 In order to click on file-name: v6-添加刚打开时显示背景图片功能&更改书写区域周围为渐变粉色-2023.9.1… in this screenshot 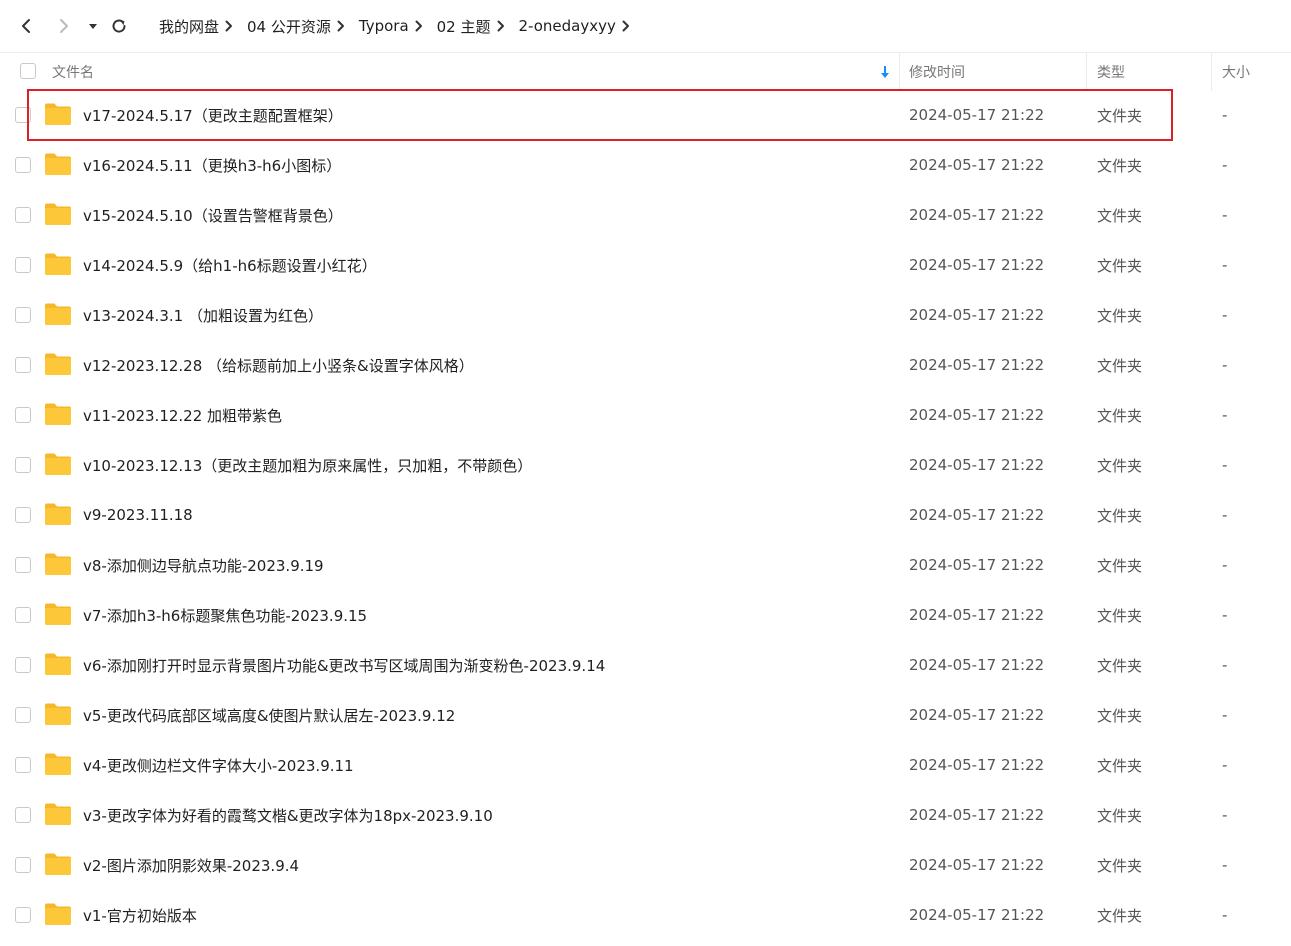, I will do `click(344, 665)`.